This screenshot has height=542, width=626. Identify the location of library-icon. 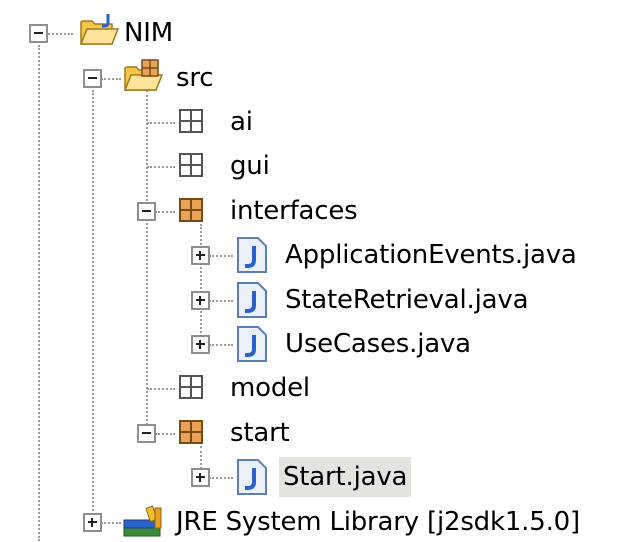
(142, 521).